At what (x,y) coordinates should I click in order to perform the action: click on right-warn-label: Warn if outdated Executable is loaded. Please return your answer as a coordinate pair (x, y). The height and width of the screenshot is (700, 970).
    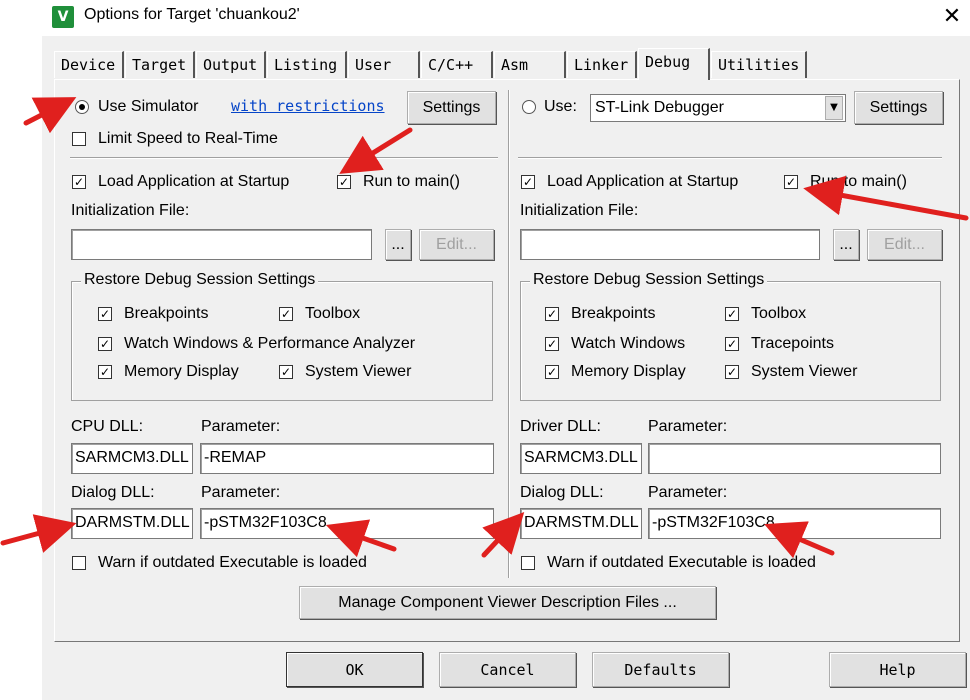
    Looking at the image, I should click on (681, 562).